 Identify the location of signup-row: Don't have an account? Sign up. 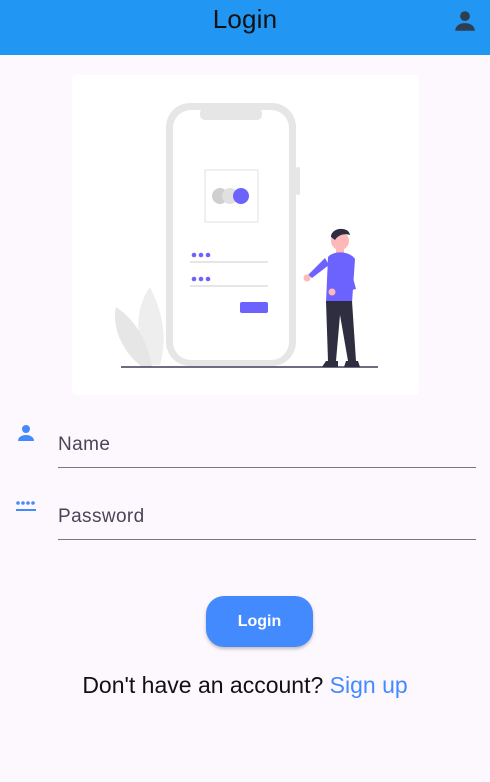
(245, 685).